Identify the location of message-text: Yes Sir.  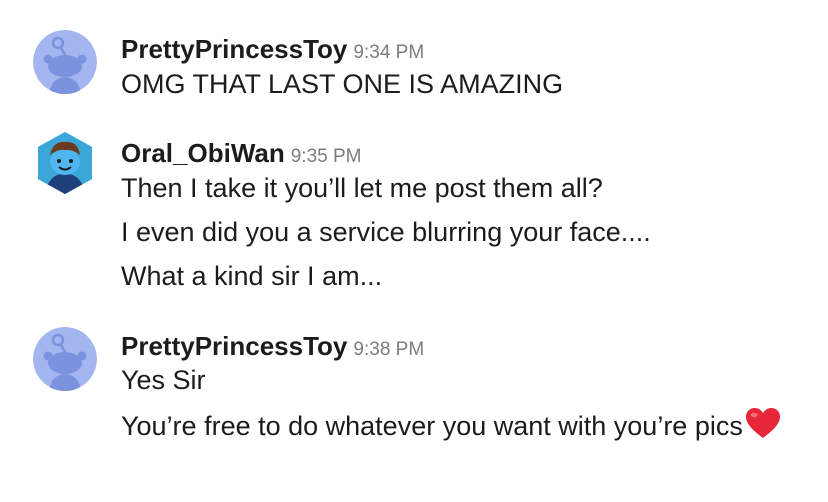
(163, 380).